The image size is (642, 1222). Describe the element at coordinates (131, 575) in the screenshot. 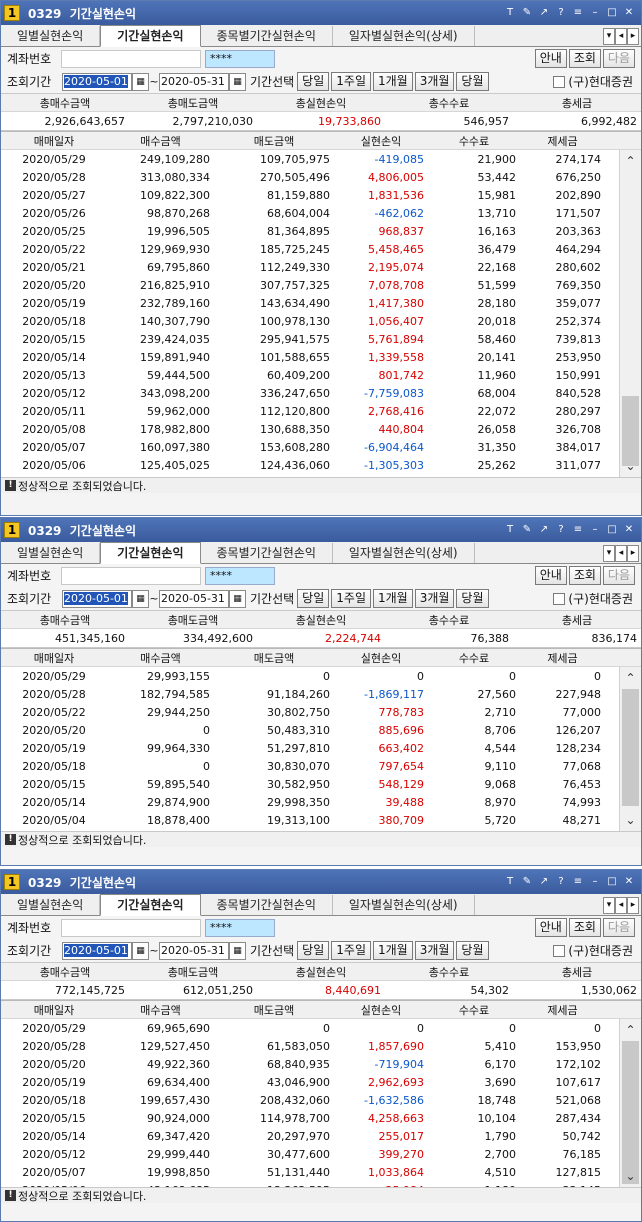

I see `account-number-input` at that location.